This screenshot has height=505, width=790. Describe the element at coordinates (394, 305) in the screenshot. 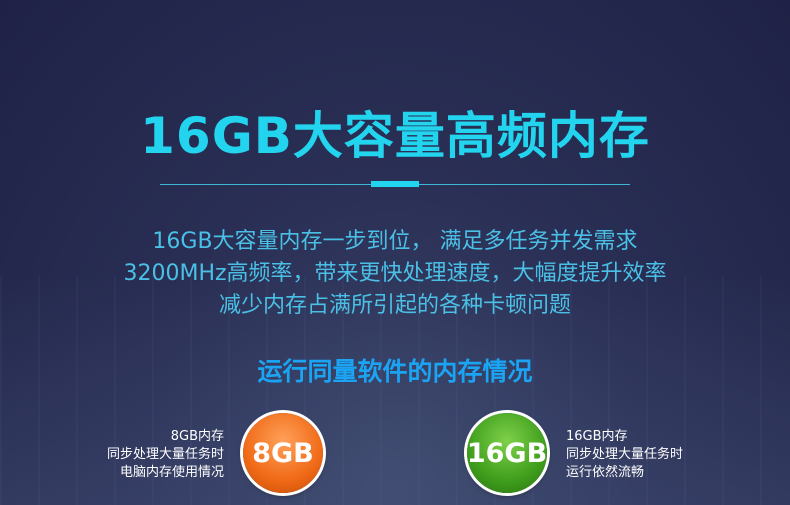

I see `description-line: 减少内存占满所引起的各种卡顿问题` at that location.